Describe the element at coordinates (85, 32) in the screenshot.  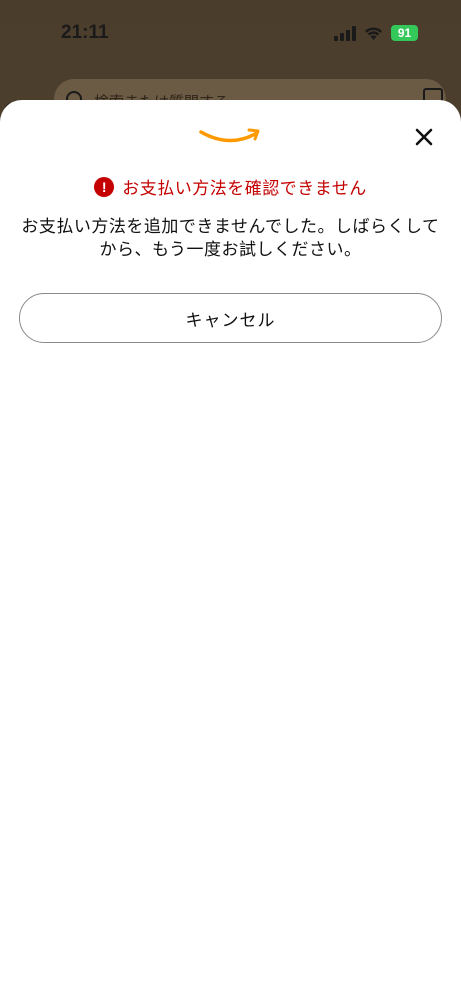
I see `status-time: 21:11` at that location.